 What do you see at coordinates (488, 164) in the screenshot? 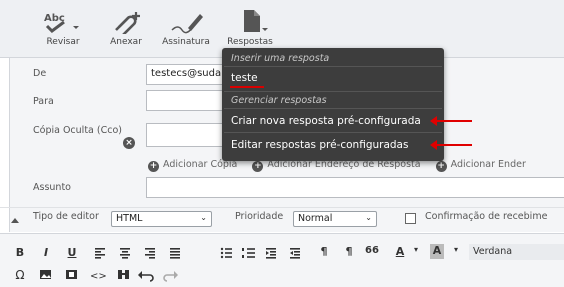
I see `add-address-text: Adicionar Ender` at bounding box center [488, 164].